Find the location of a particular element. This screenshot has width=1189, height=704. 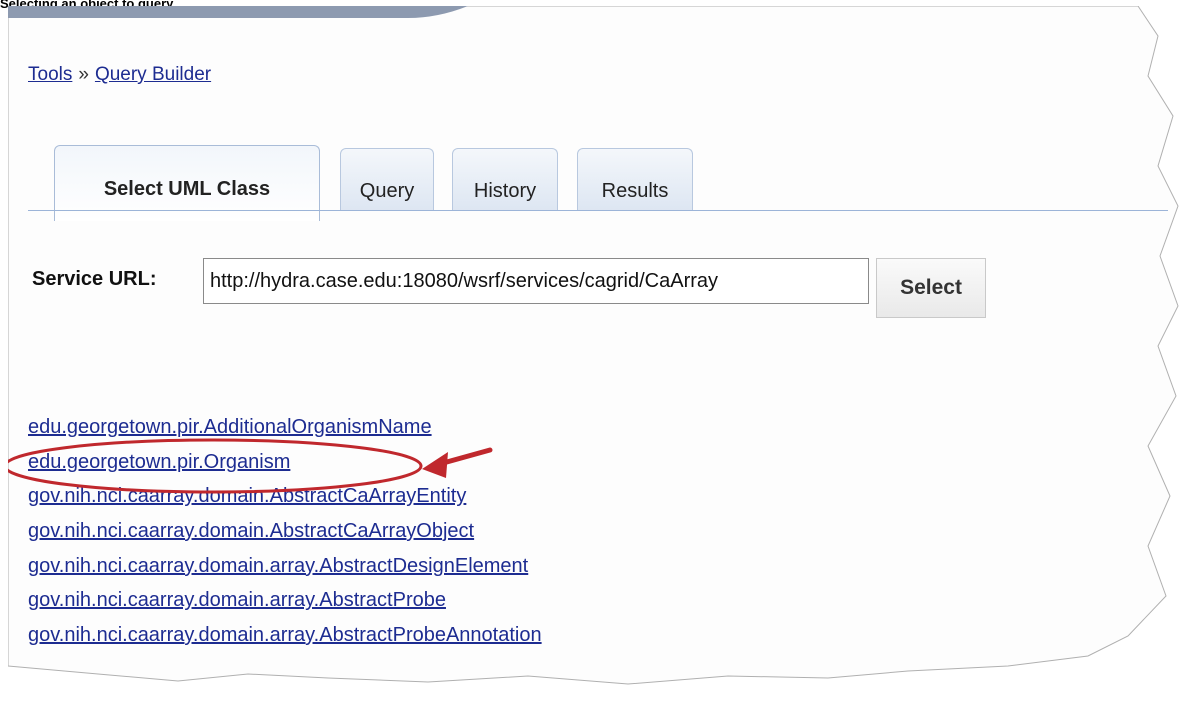

breadcrumb-tools-link: Tools is located at coordinates (50, 74).